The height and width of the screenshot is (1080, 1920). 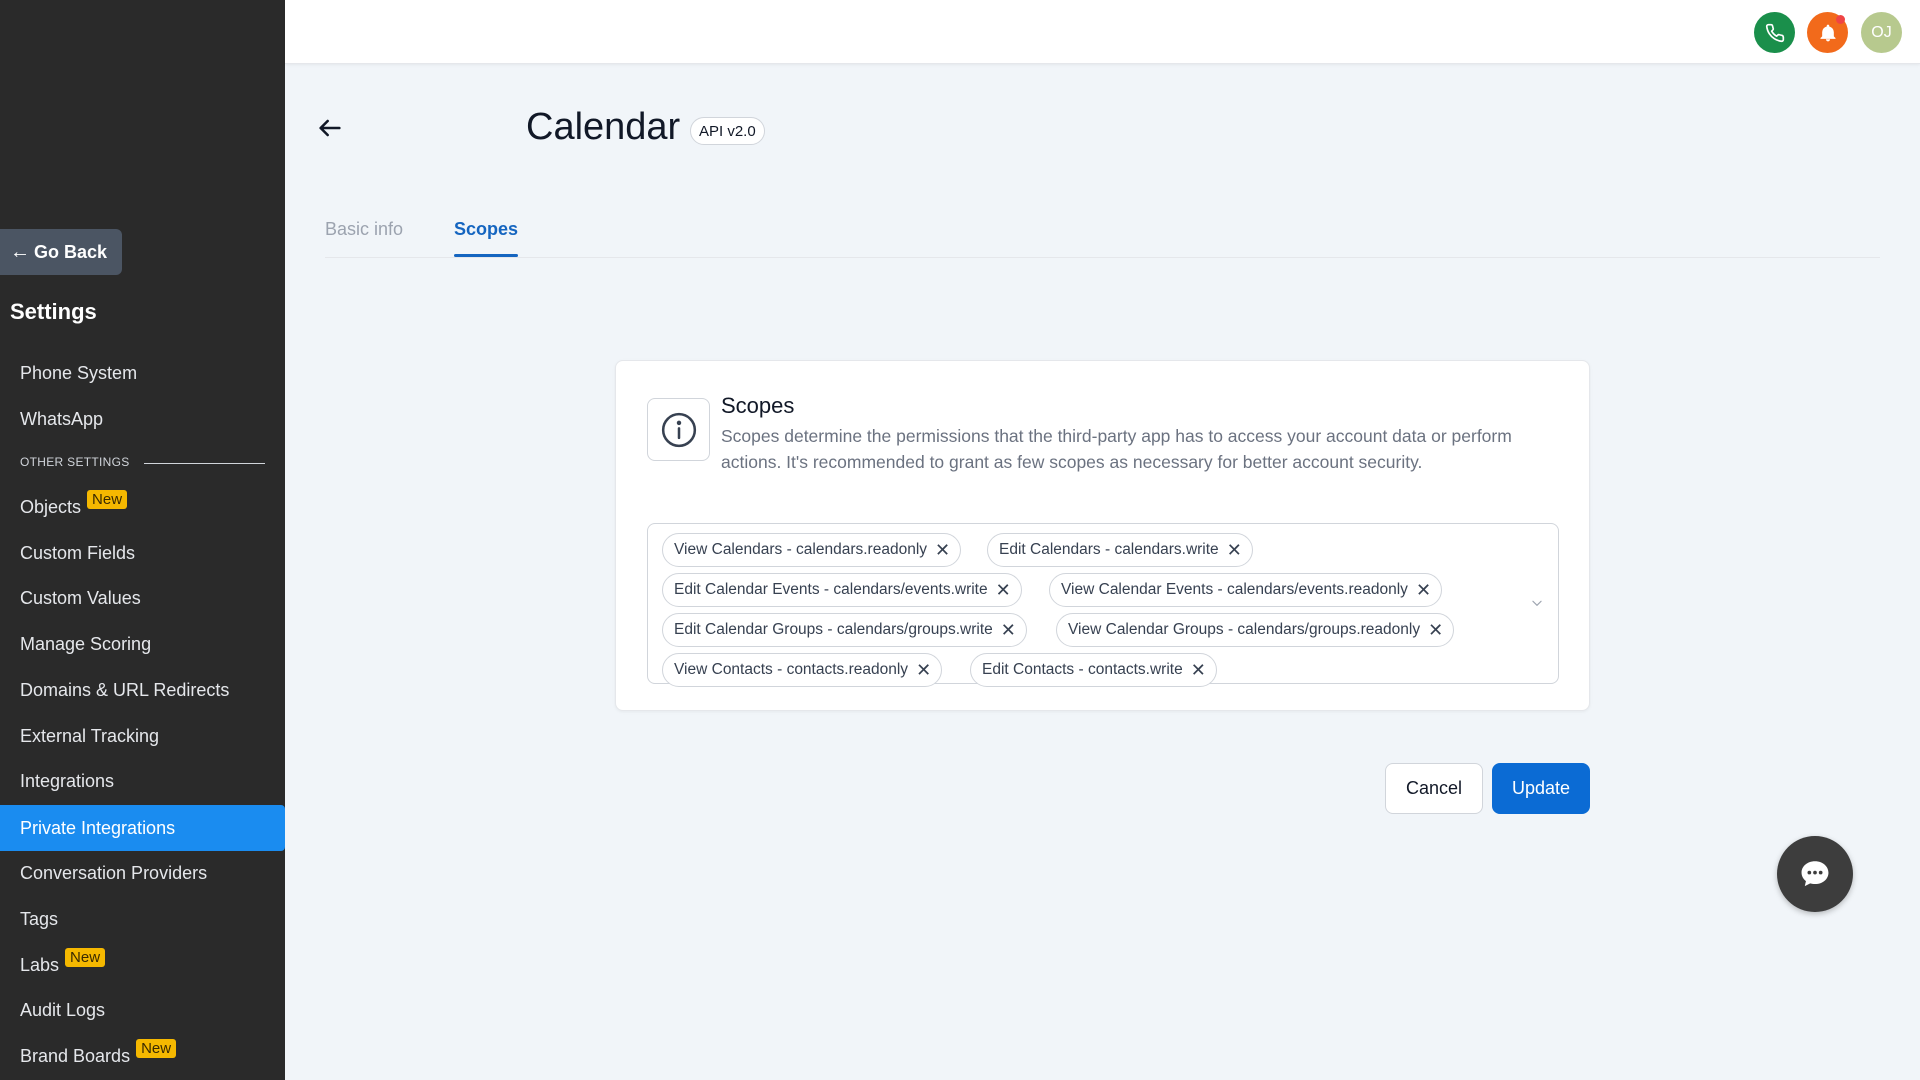 What do you see at coordinates (727, 131) in the screenshot?
I see `api-version-badge: API v2.0` at bounding box center [727, 131].